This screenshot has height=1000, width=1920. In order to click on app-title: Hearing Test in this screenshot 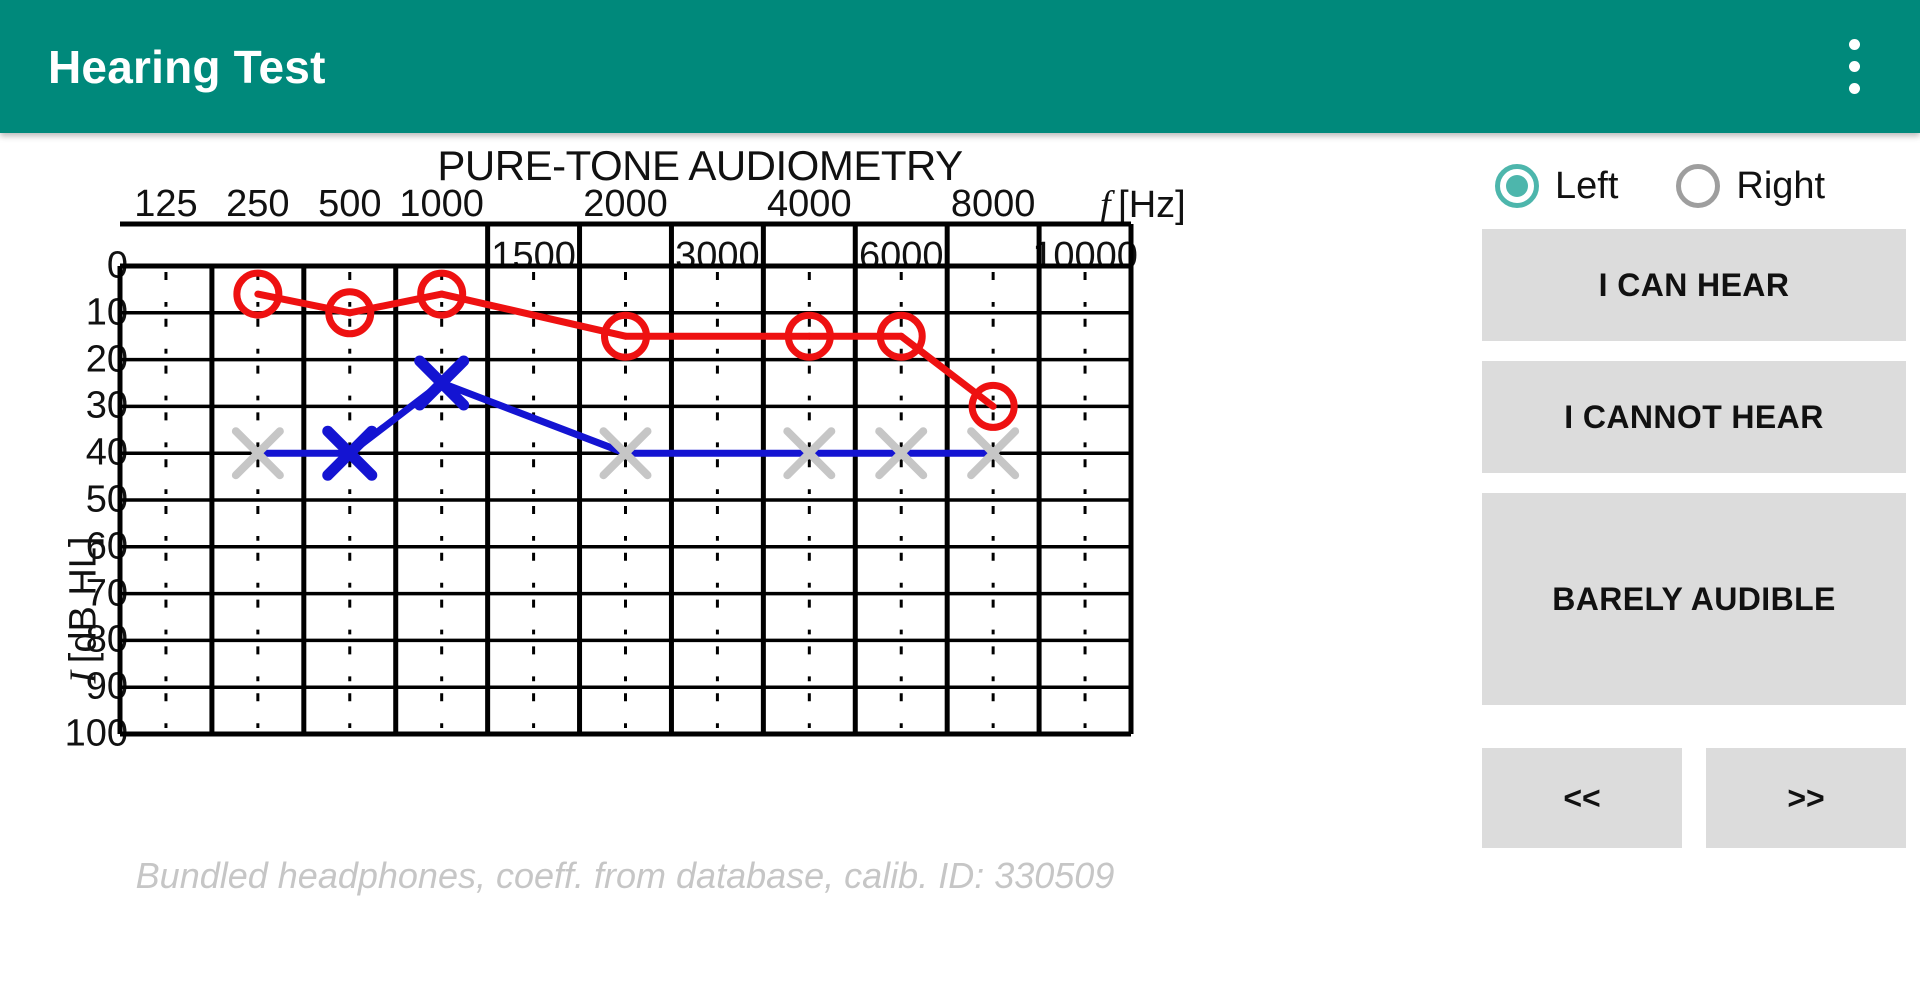, I will do `click(187, 66)`.